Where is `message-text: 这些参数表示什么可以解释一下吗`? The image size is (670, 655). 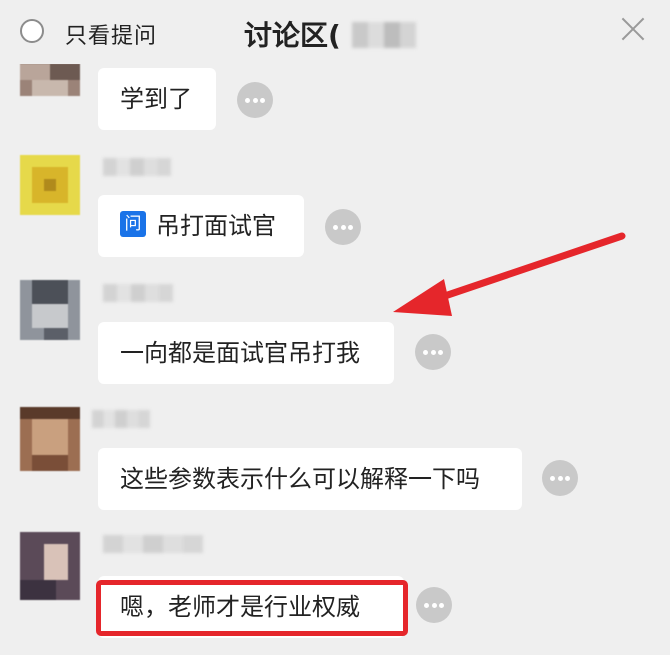
message-text: 这些参数表示什么可以解释一下吗 is located at coordinates (300, 479).